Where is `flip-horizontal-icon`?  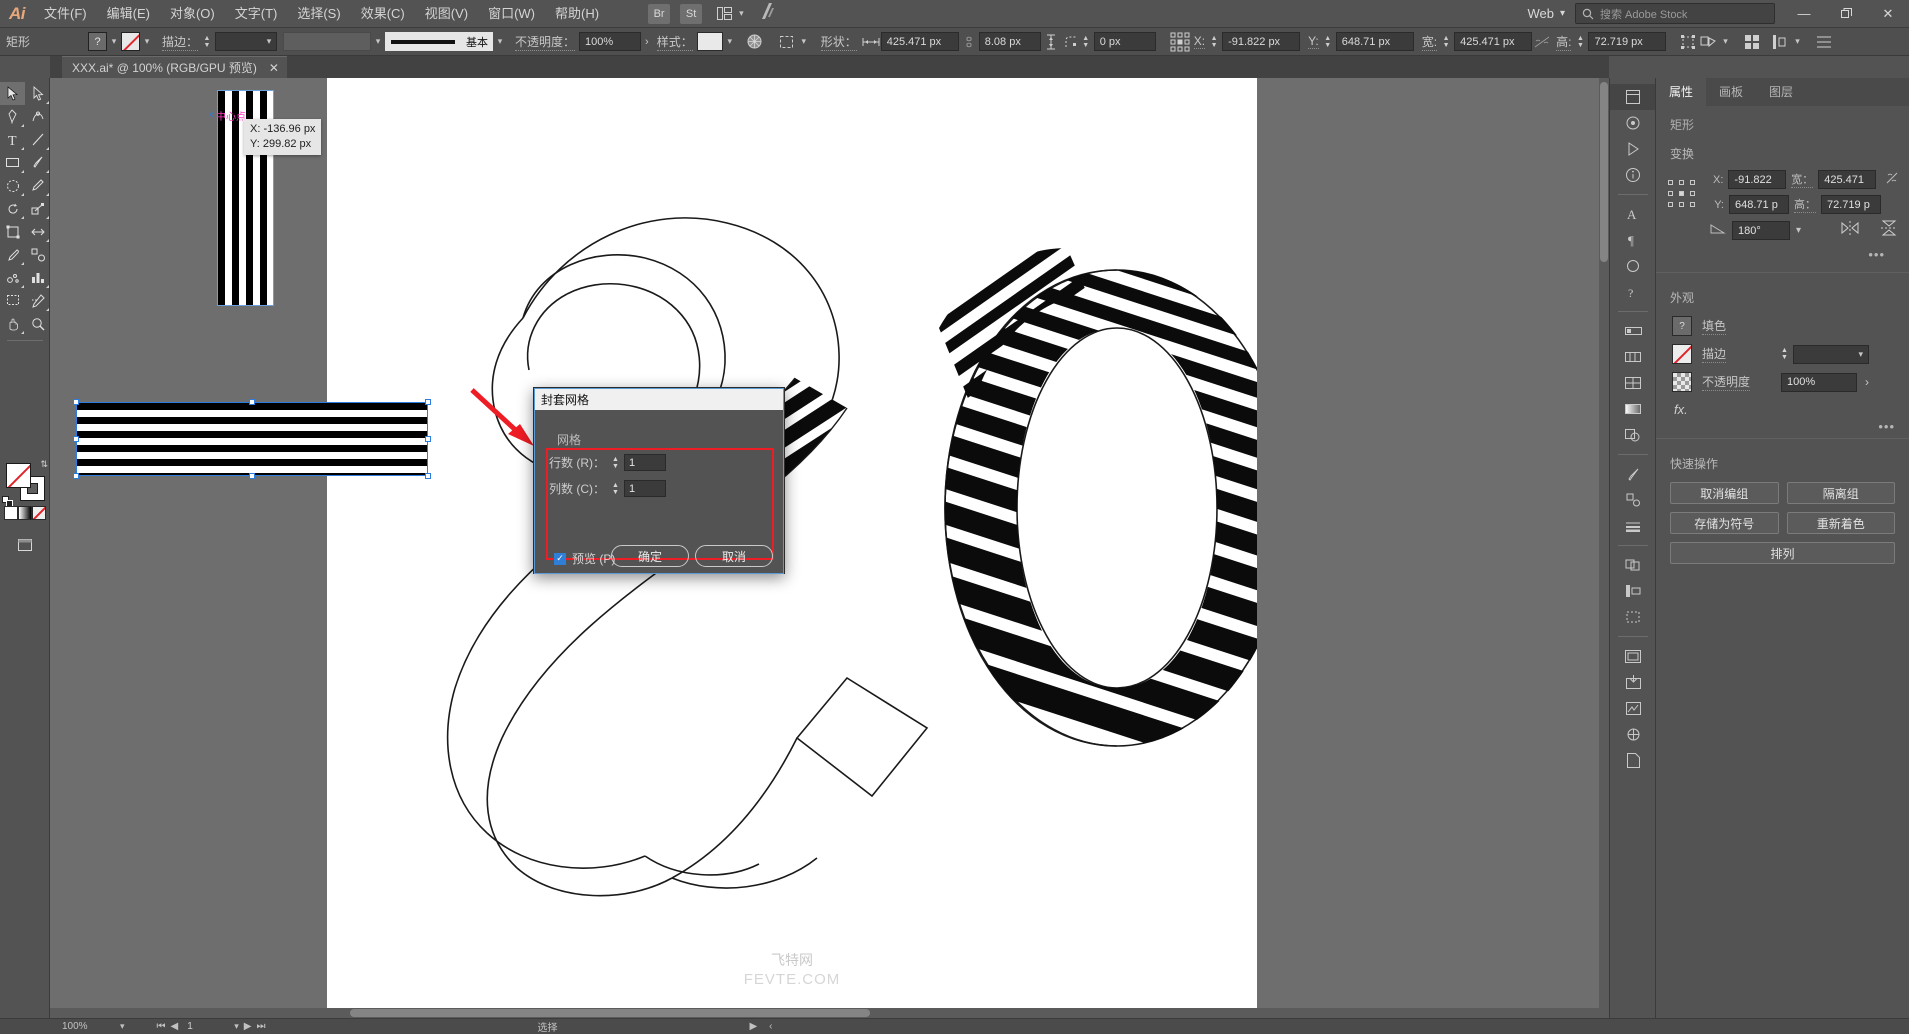 flip-horizontal-icon is located at coordinates (1850, 230).